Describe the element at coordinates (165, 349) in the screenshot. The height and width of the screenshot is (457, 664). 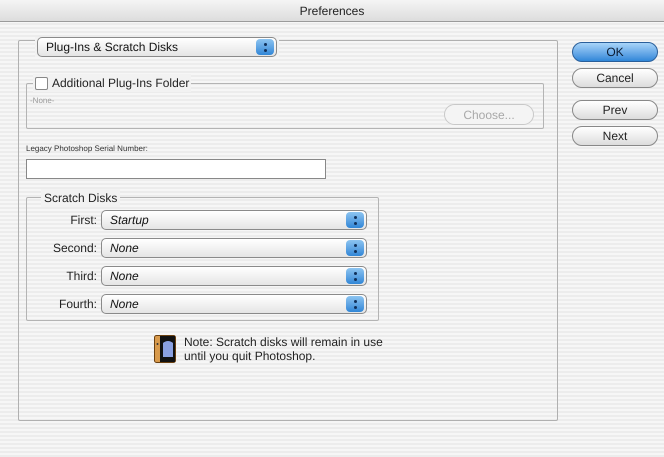
I see `document-icon` at that location.